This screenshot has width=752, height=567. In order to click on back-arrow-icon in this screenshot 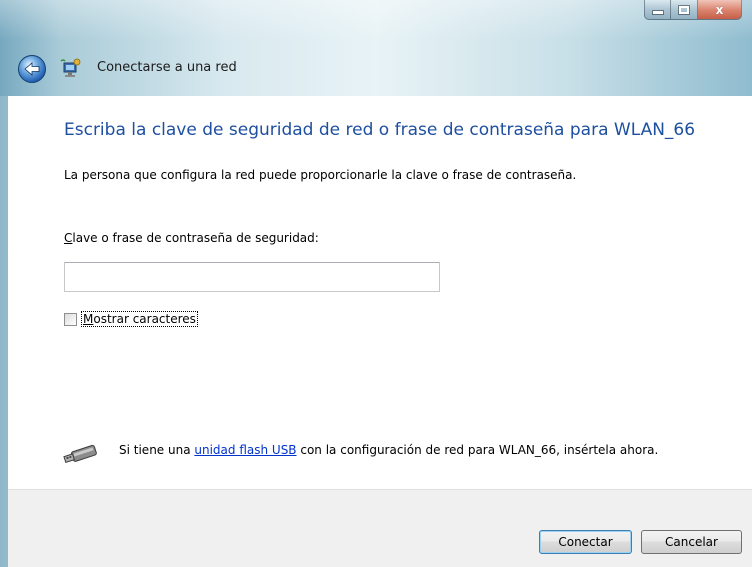, I will do `click(32, 69)`.